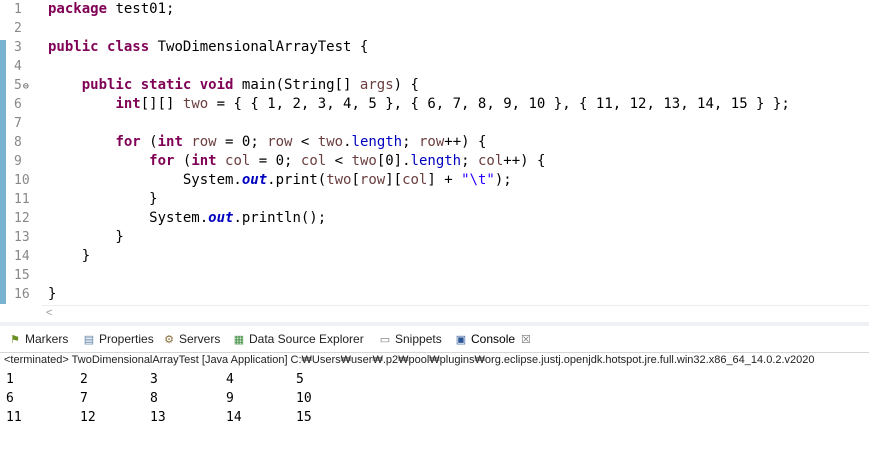 This screenshot has height=453, width=869. What do you see at coordinates (434, 28) in the screenshot?
I see `code-line: 2` at bounding box center [434, 28].